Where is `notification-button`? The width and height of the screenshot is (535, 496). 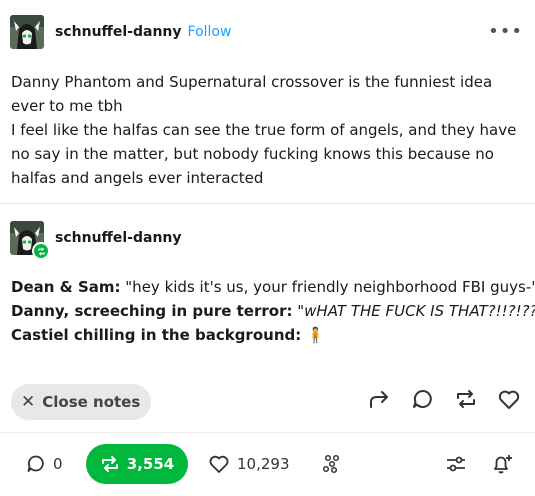 notification-button is located at coordinates (502, 464).